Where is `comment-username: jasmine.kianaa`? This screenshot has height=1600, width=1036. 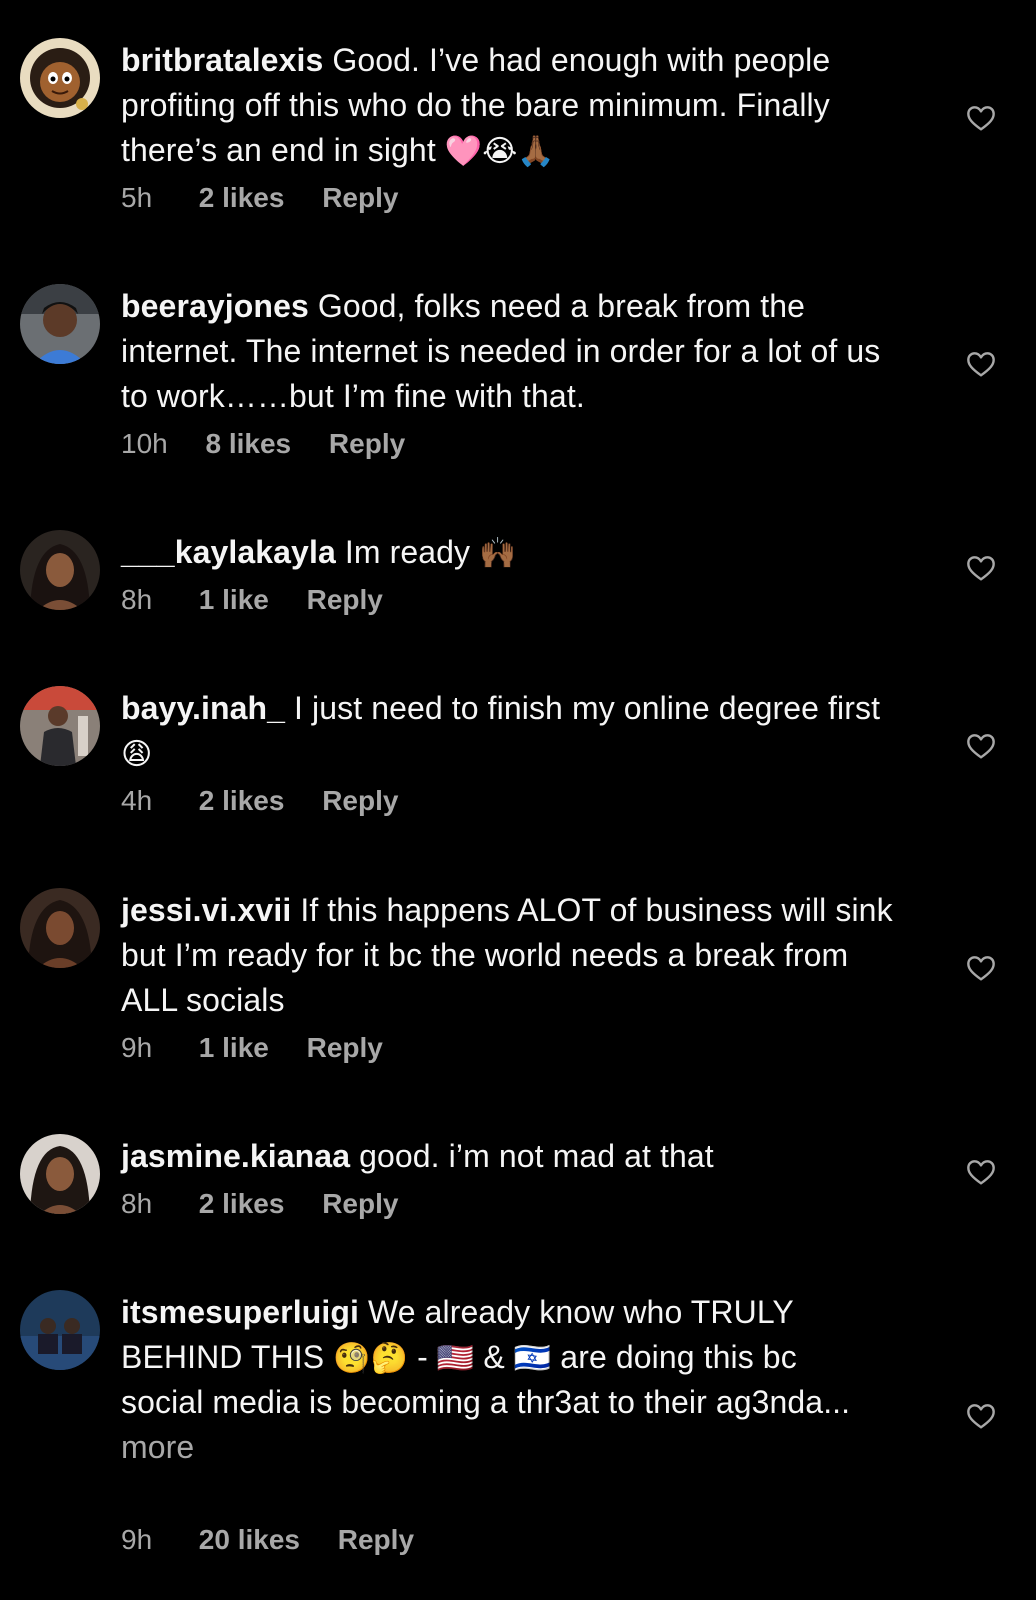 comment-username: jasmine.kianaa is located at coordinates (235, 1156).